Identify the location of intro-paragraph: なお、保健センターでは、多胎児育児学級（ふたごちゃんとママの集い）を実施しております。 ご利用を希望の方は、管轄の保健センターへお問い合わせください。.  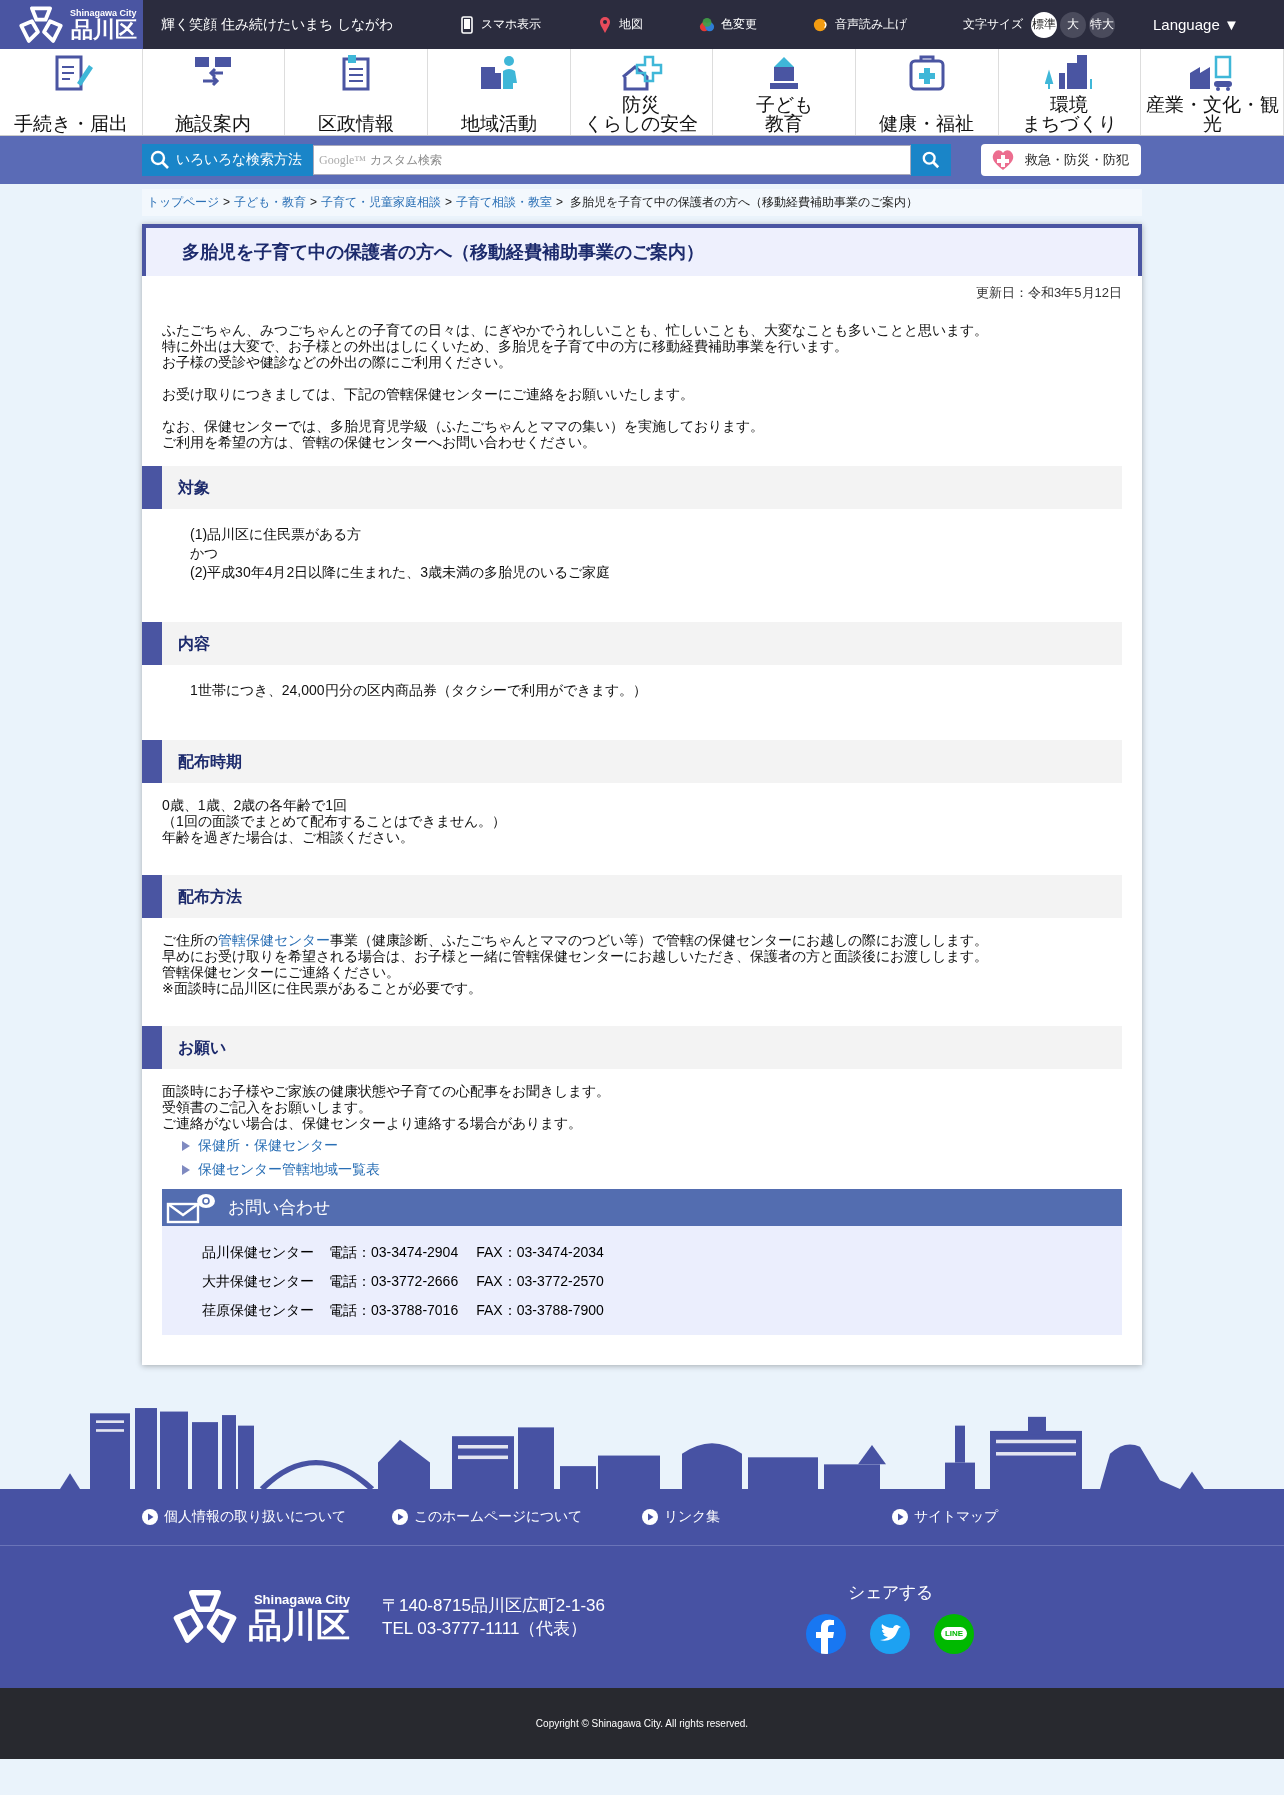
(463, 434).